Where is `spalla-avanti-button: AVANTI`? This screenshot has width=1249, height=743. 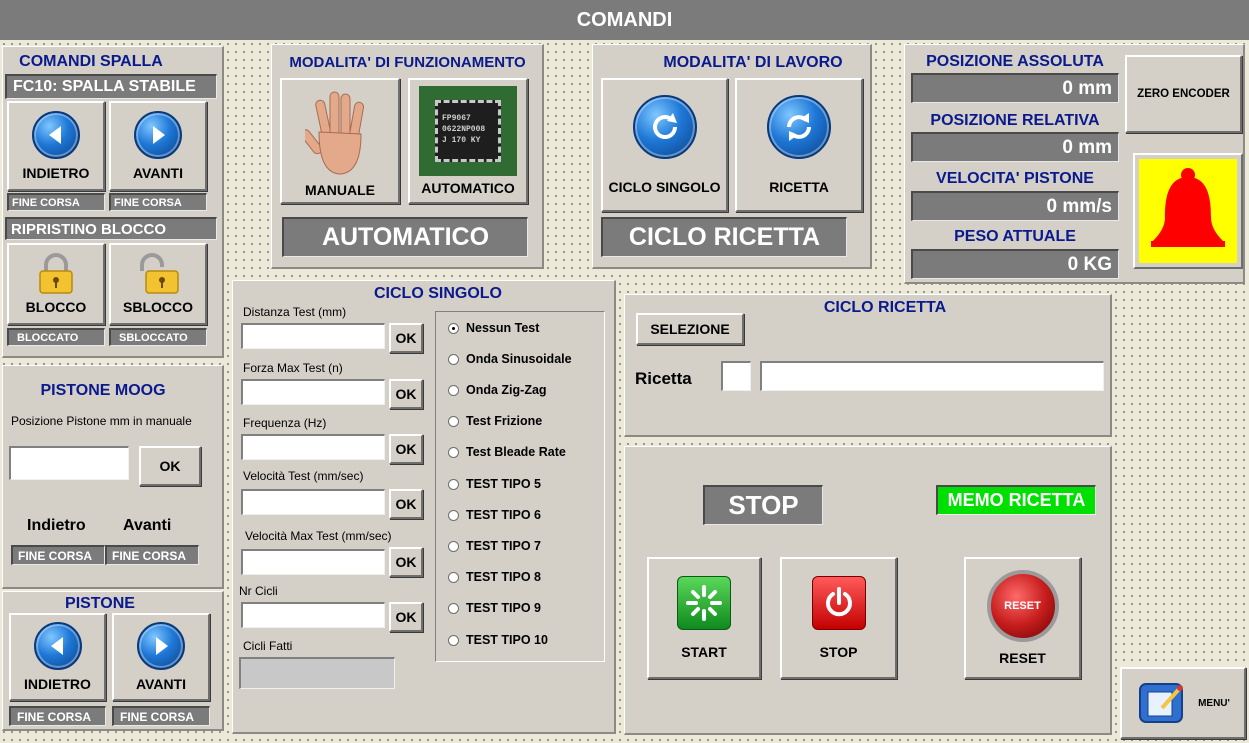
spalla-avanti-button: AVANTI is located at coordinates (158, 146).